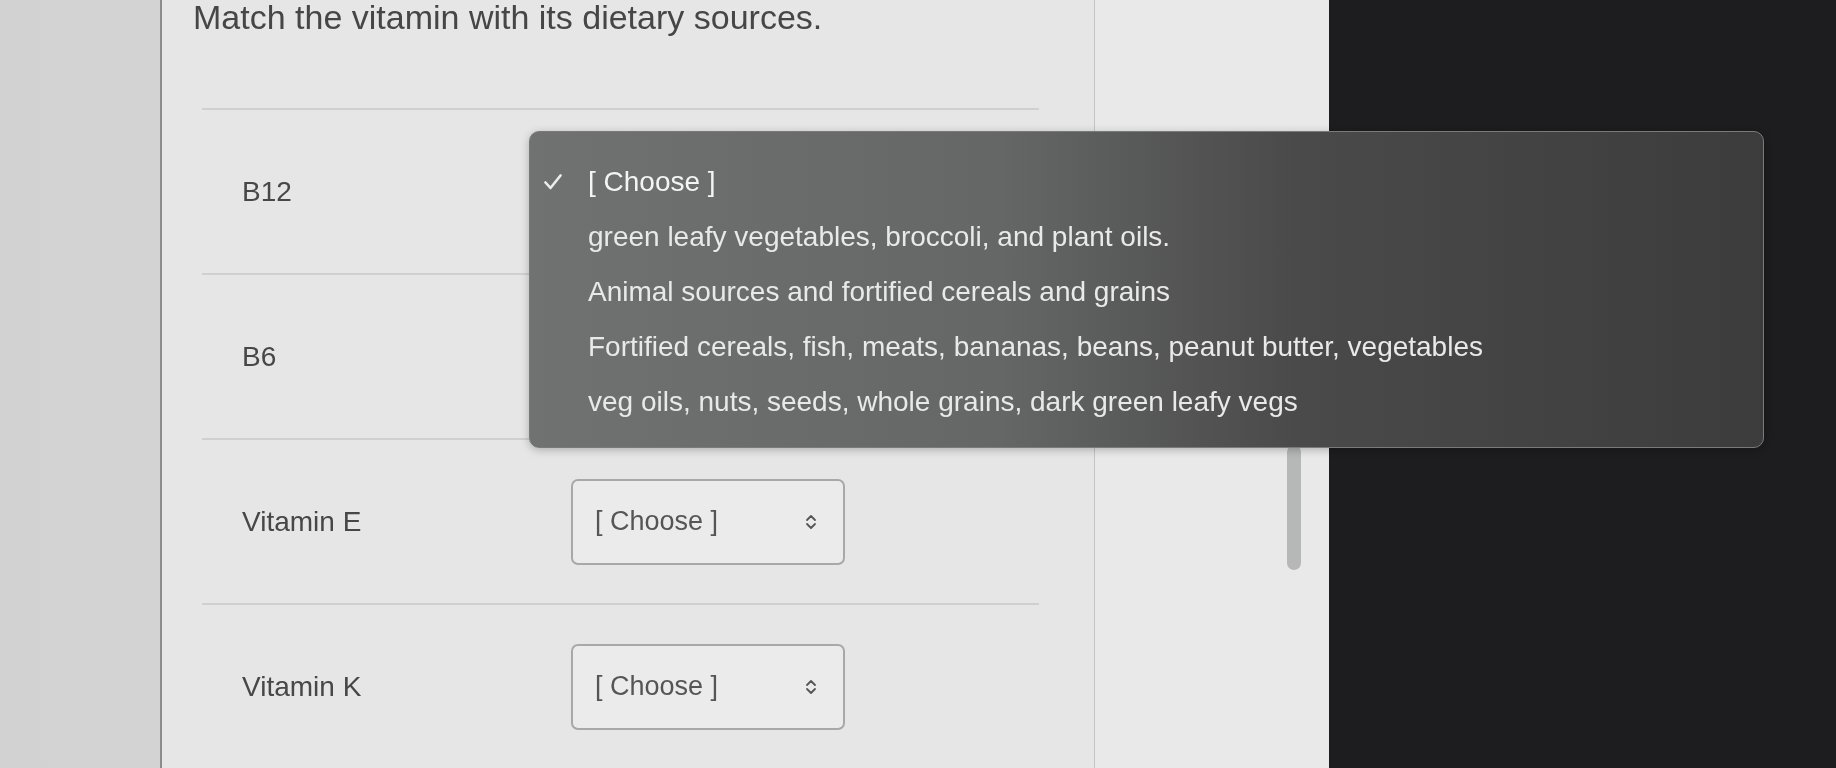 This screenshot has width=1836, height=768. What do you see at coordinates (259, 356) in the screenshot?
I see `vitamin-label: B6` at bounding box center [259, 356].